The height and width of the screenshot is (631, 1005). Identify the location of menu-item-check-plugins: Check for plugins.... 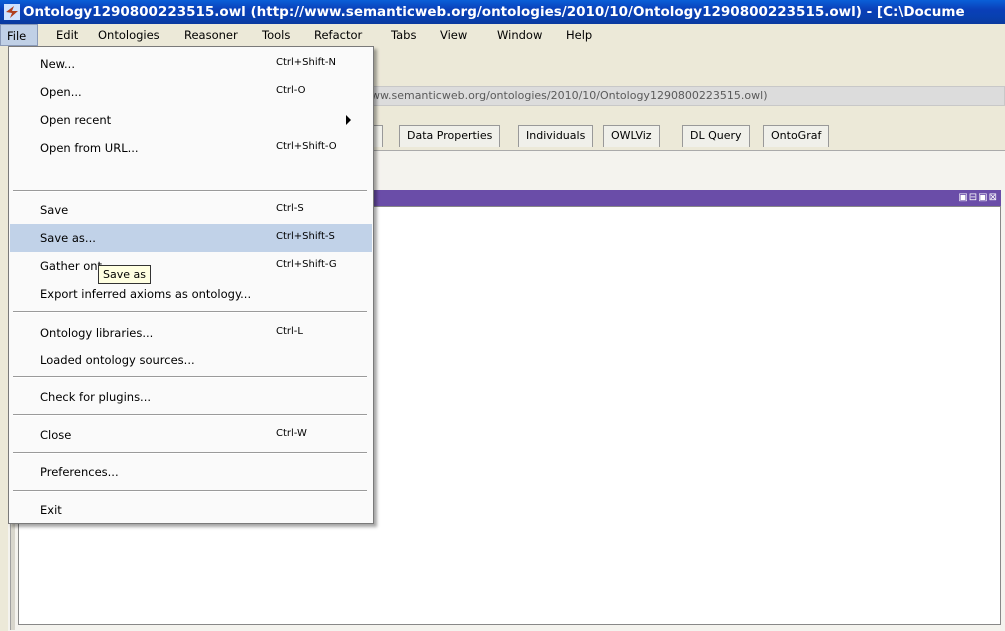
(191, 397).